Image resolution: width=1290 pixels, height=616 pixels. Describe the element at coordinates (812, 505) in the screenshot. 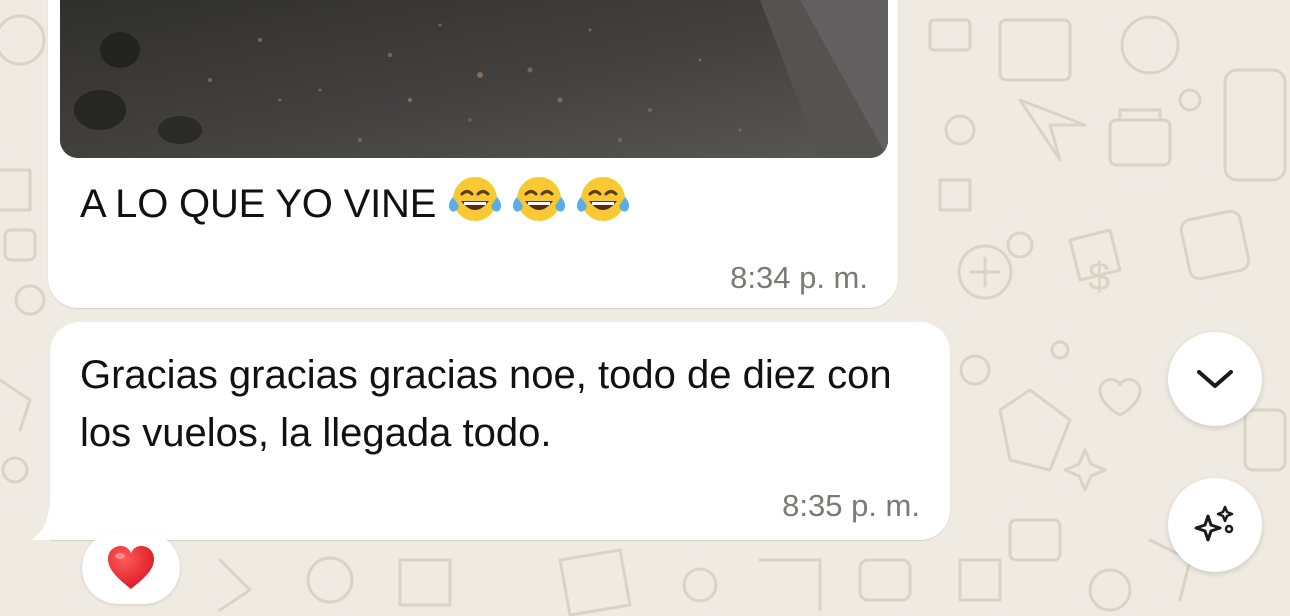

I see `timestamp-time: 8:35` at that location.